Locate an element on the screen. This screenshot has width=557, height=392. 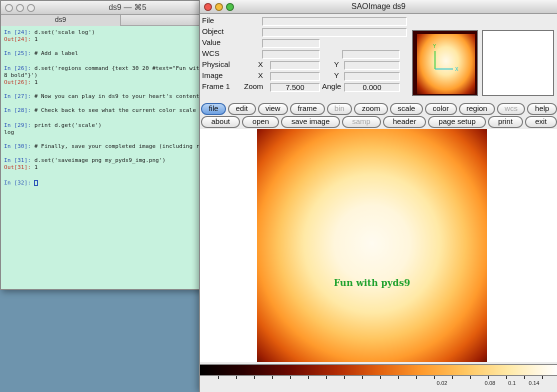
print-button: print is located at coordinates (505, 122).